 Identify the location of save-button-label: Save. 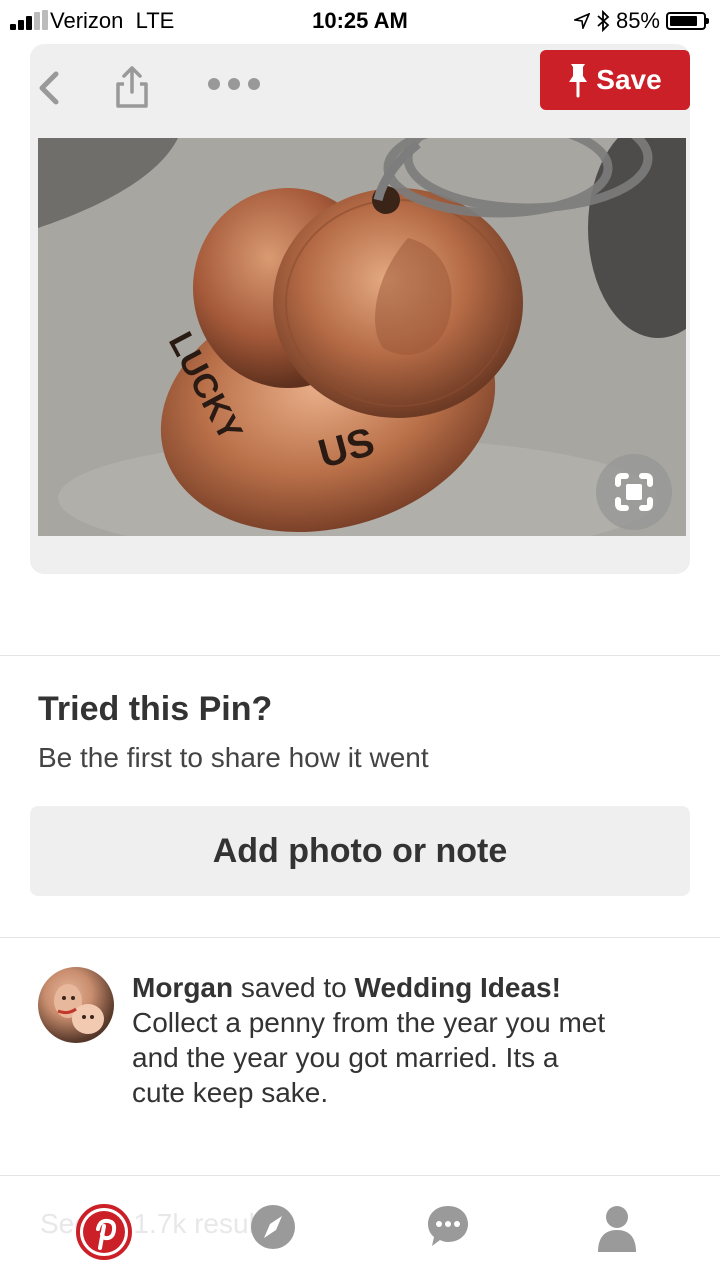
(629, 79).